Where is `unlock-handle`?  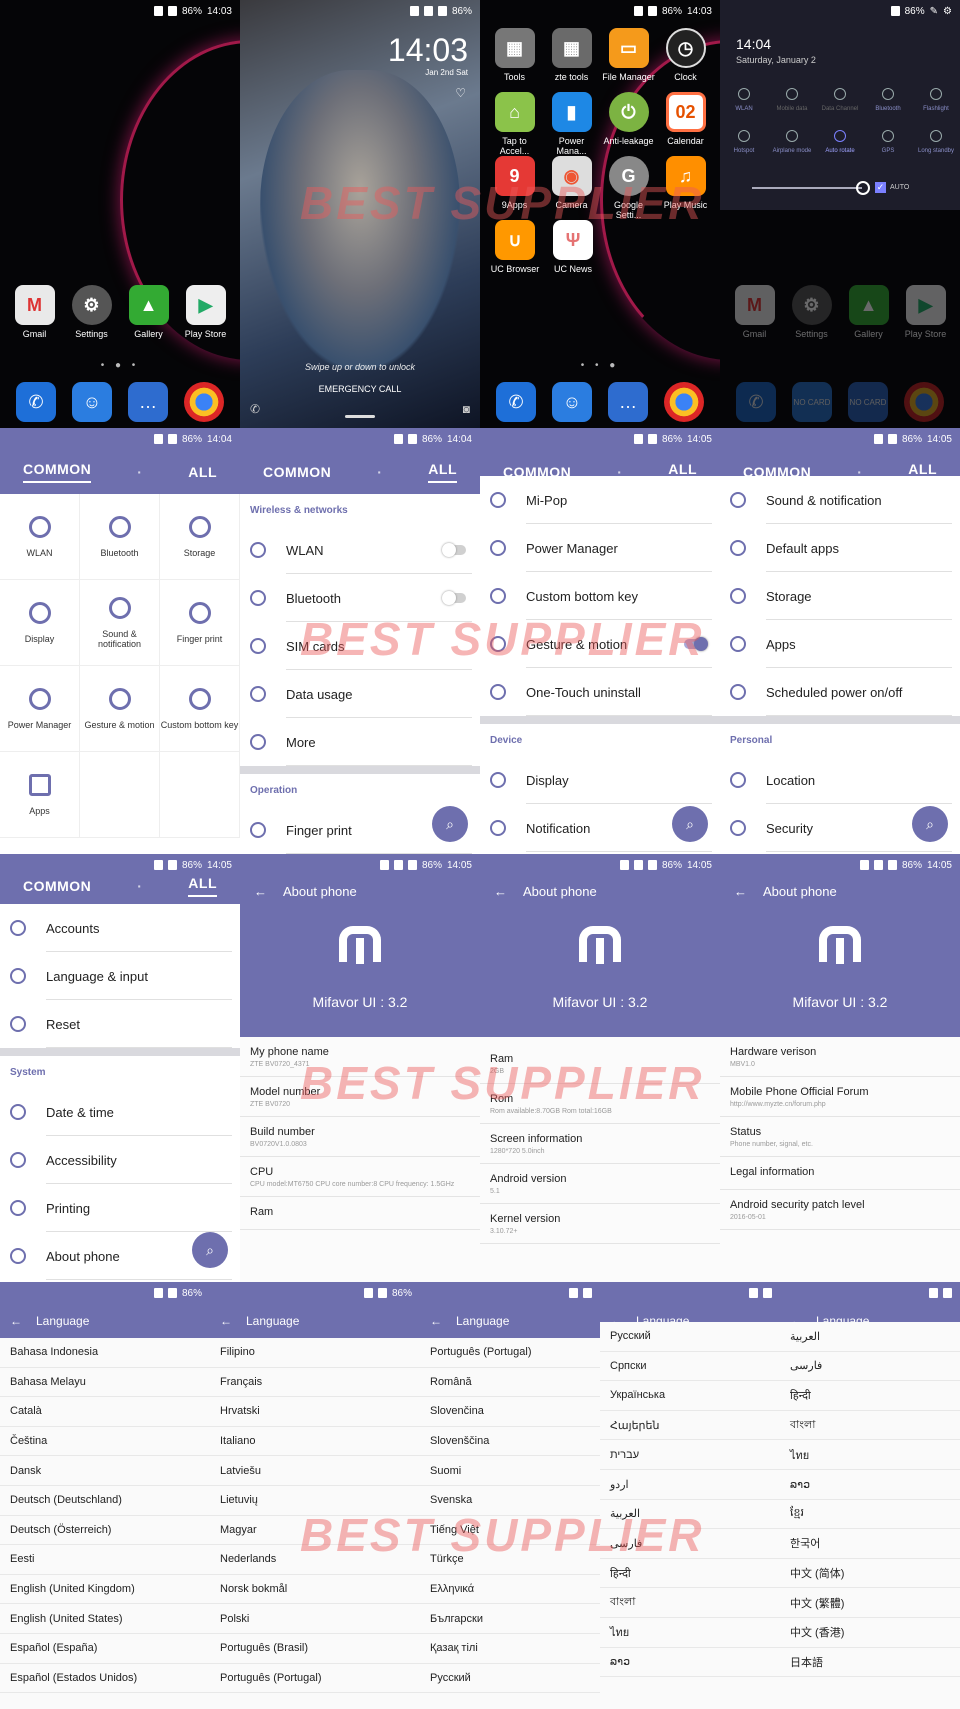 unlock-handle is located at coordinates (360, 416).